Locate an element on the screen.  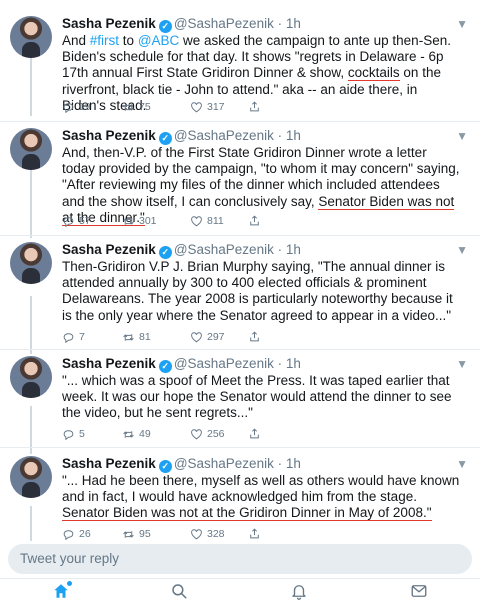
tab-notifications is located at coordinates (299, 591).